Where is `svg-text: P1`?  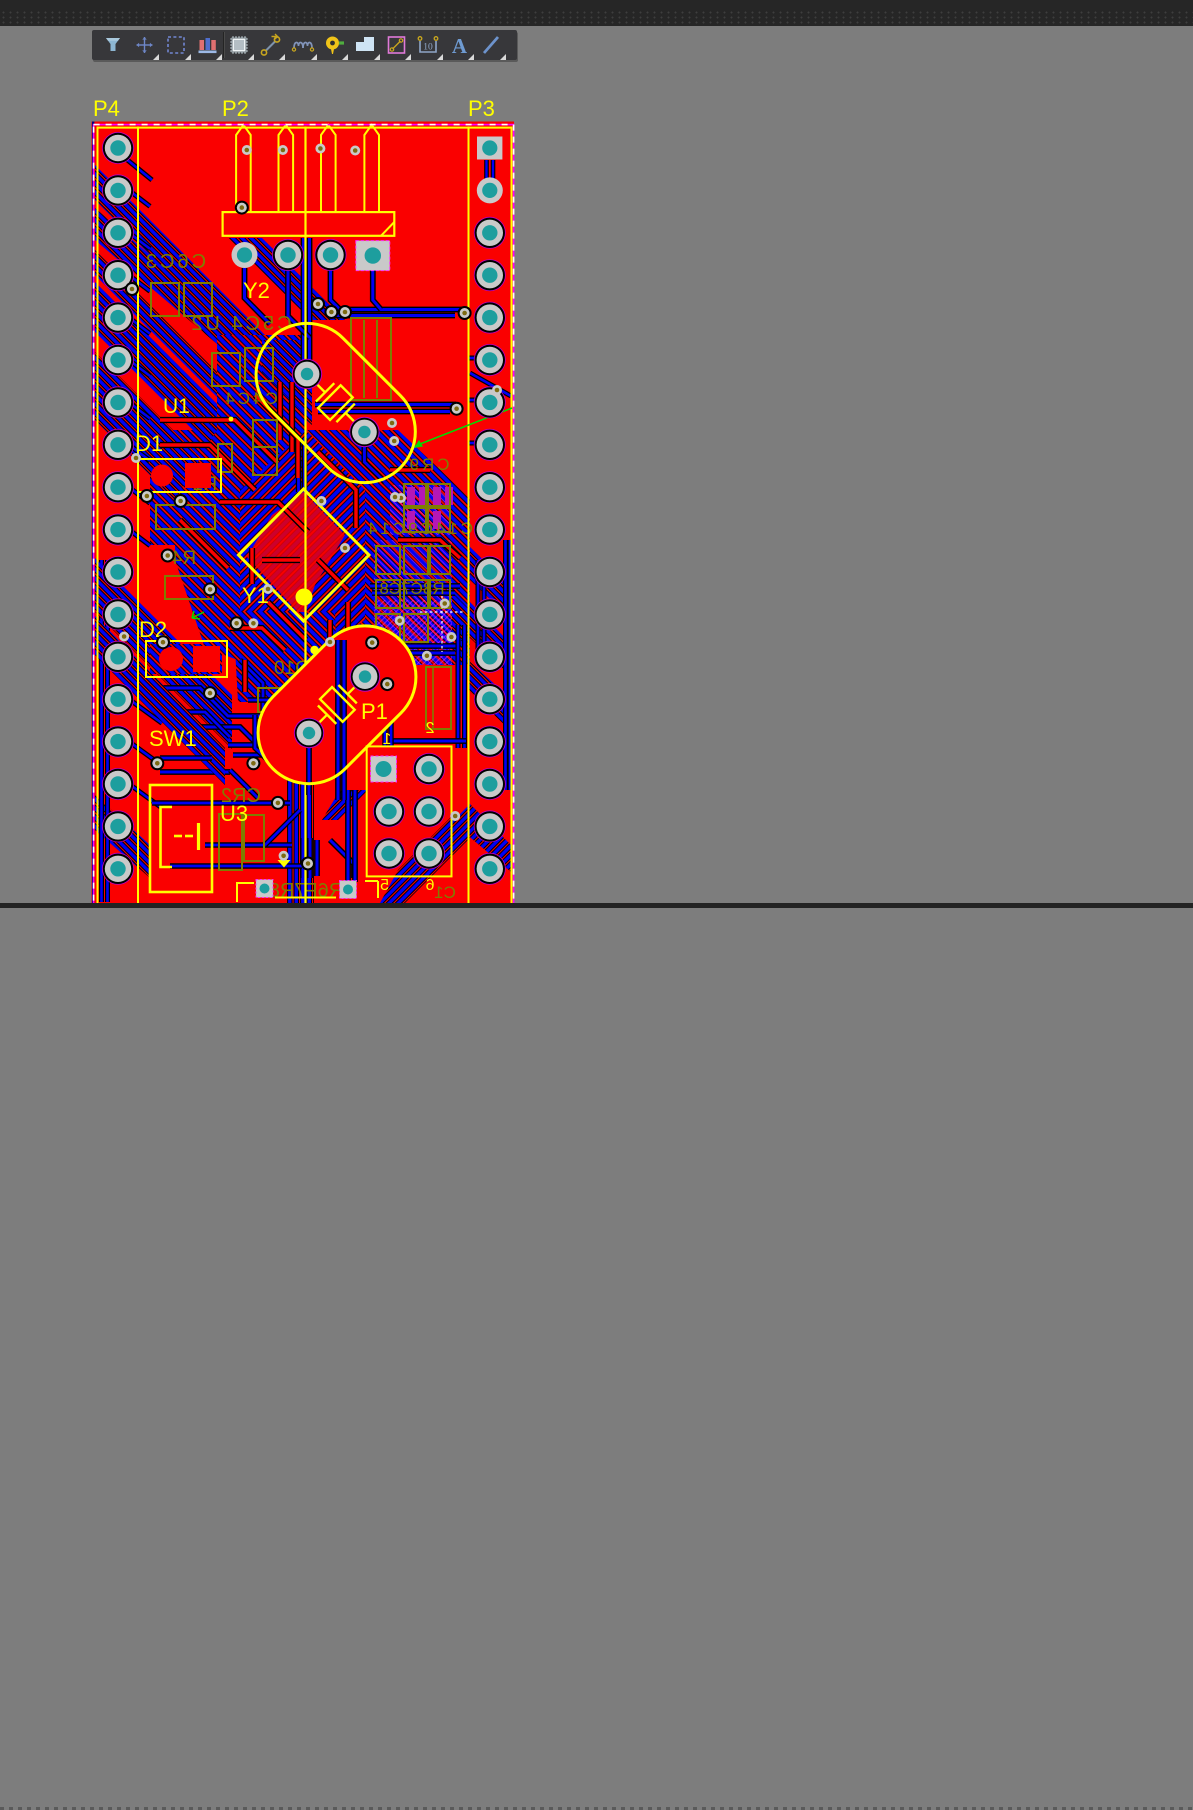 svg-text: P1 is located at coordinates (374, 711).